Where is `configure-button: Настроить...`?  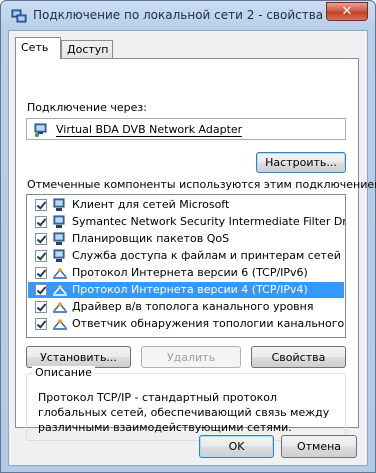
configure-button: Настроить... is located at coordinates (301, 162).